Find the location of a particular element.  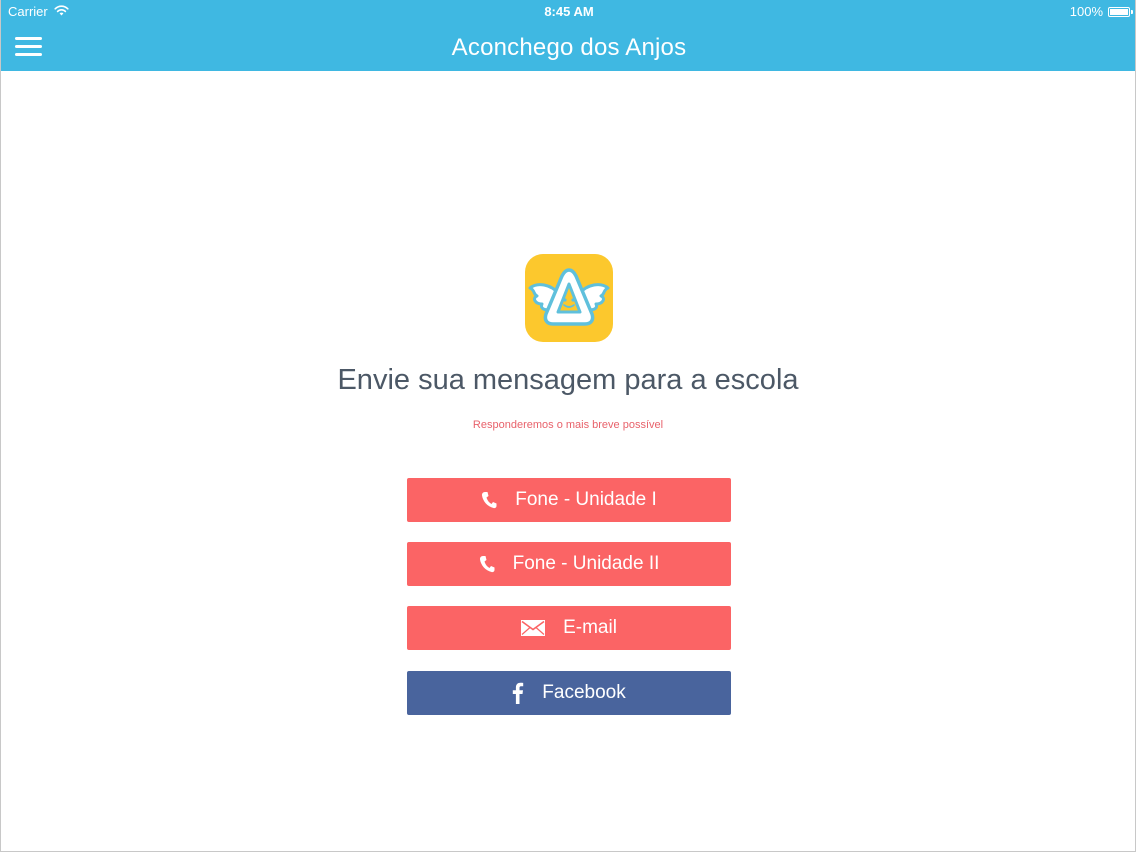

top-bar: Carrier 8:45 AM 100% Aconchego dos Anjos is located at coordinates (568, 35).